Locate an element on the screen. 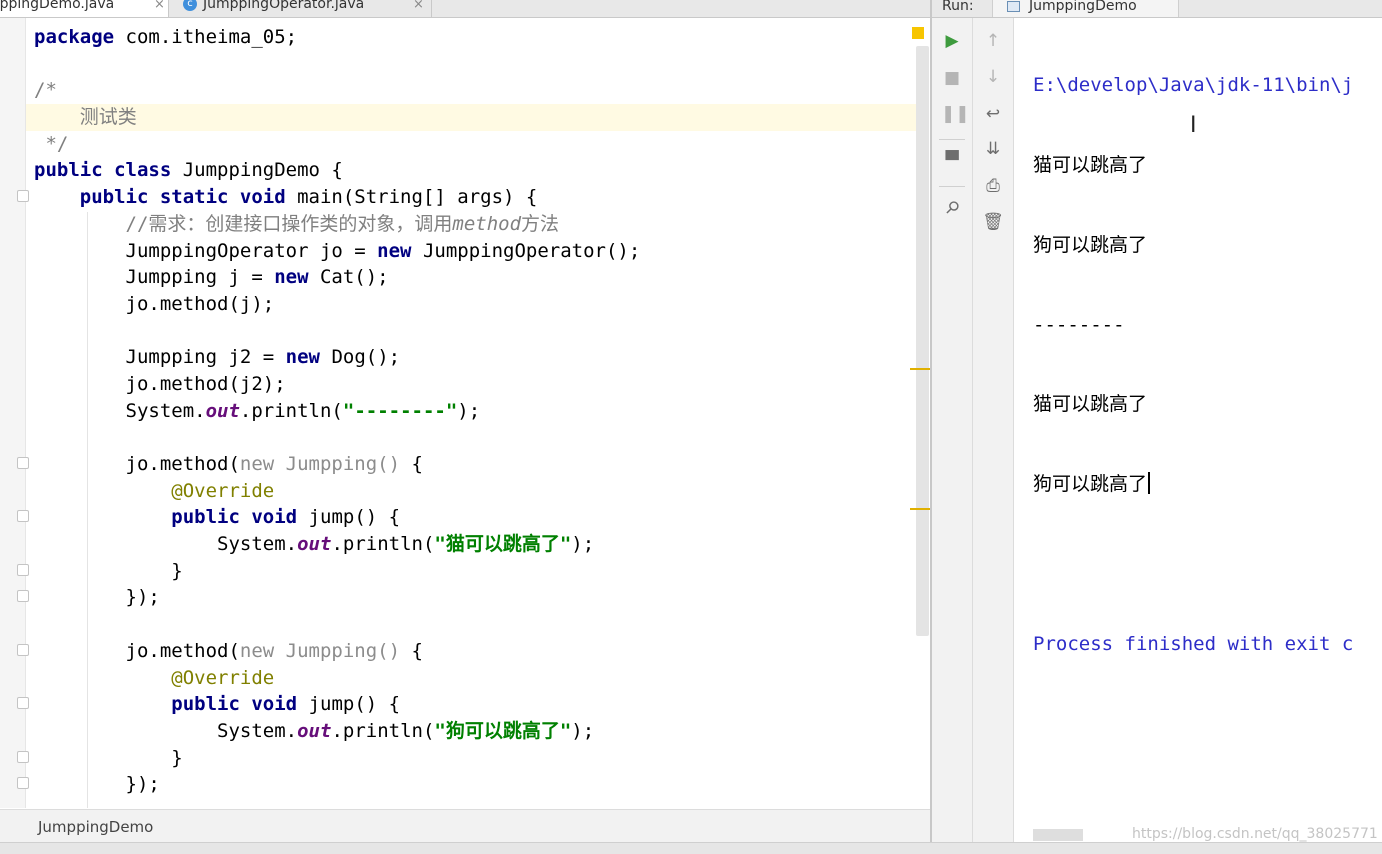  vertical-scrollbar is located at coordinates (922, 341).